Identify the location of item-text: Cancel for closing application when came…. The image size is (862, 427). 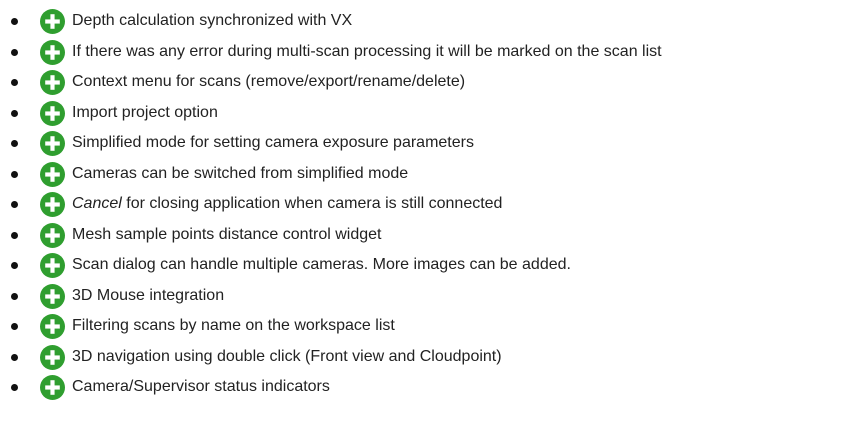
(287, 204).